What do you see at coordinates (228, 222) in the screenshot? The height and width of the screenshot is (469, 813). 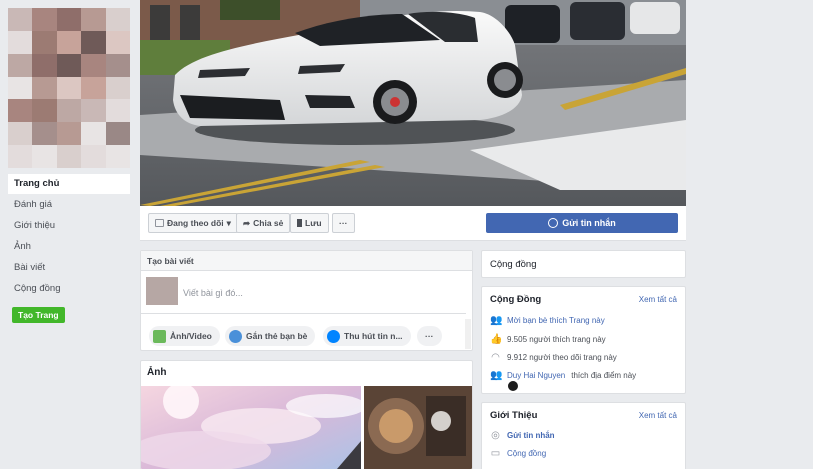 I see `chevron-down-icon: ▾` at bounding box center [228, 222].